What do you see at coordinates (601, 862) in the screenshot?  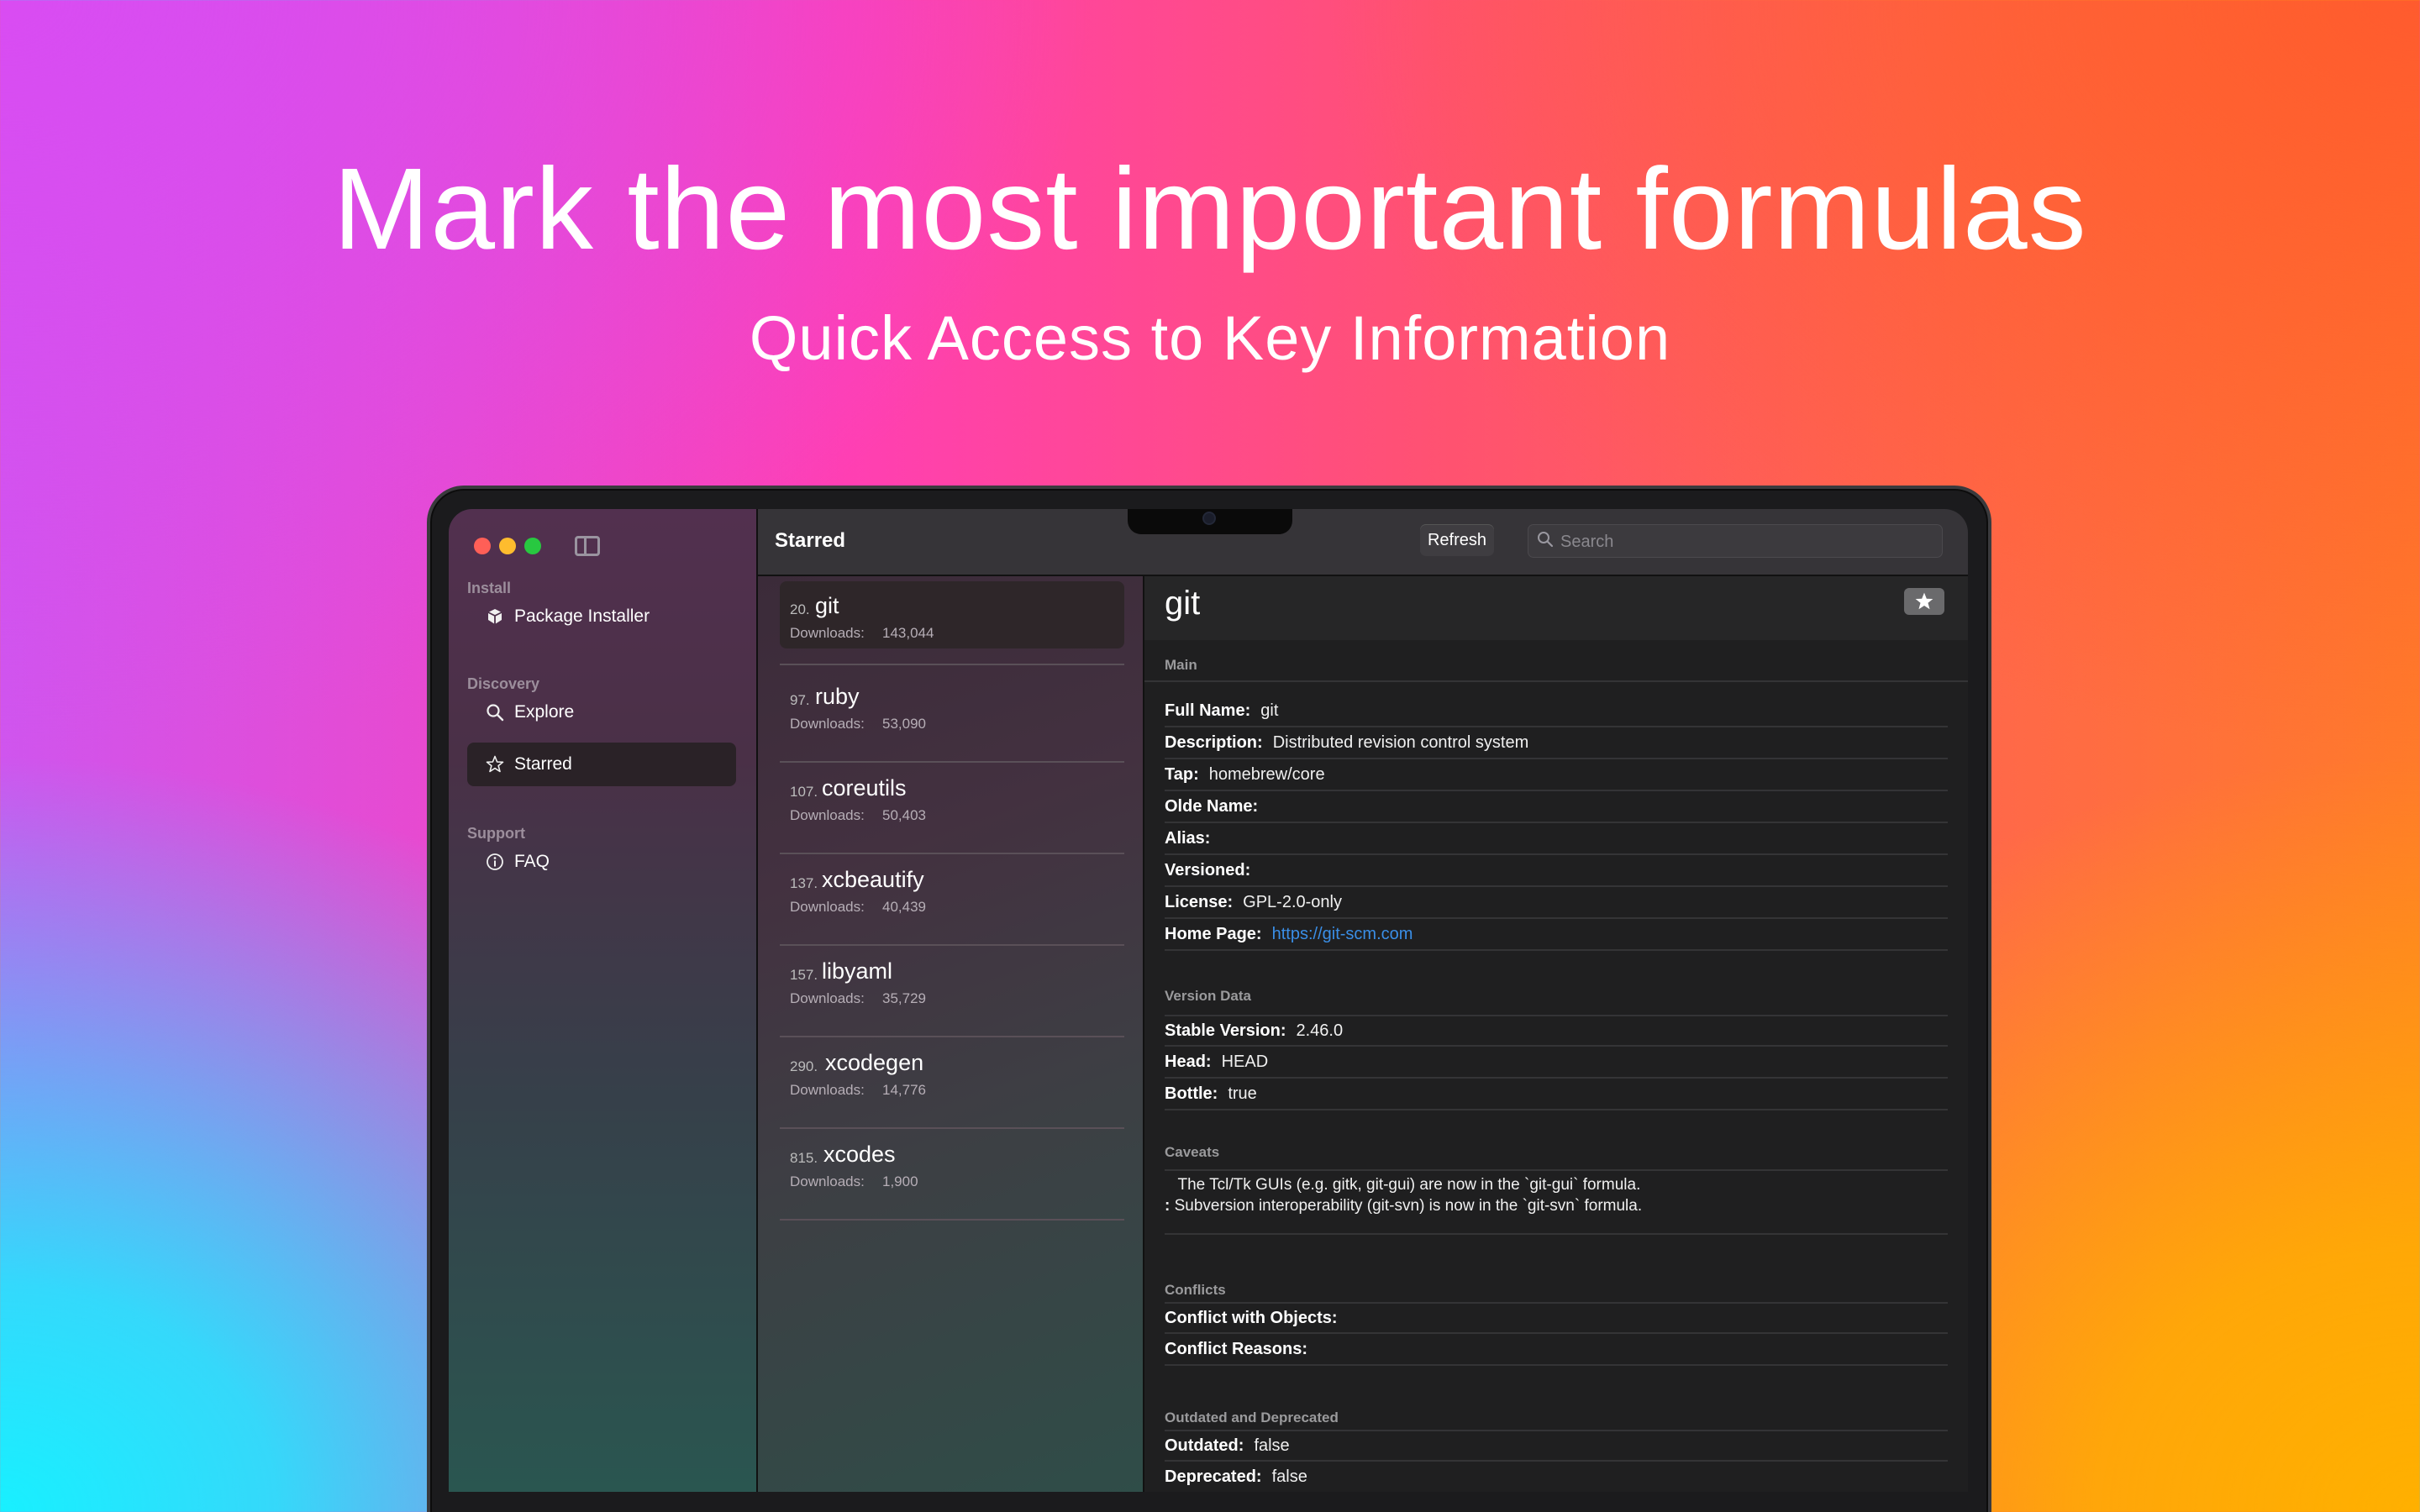 I see `sidebar-item-faq: FAQ` at bounding box center [601, 862].